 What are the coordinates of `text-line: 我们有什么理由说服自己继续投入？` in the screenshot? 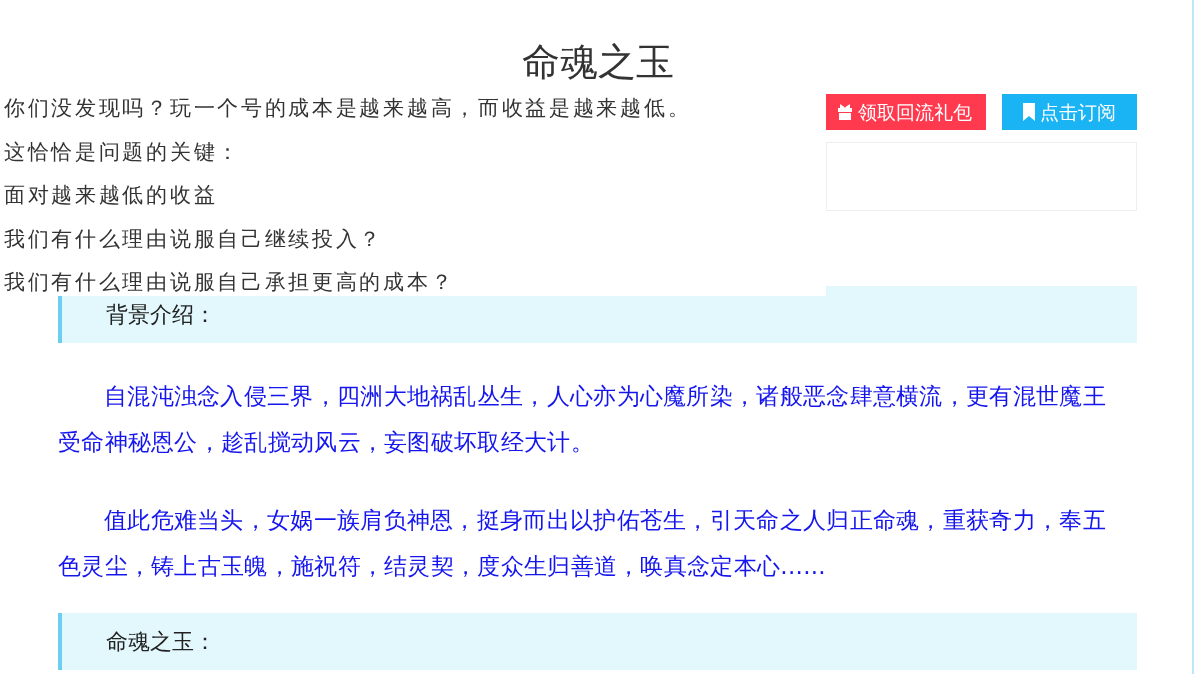 It's located at (194, 239).